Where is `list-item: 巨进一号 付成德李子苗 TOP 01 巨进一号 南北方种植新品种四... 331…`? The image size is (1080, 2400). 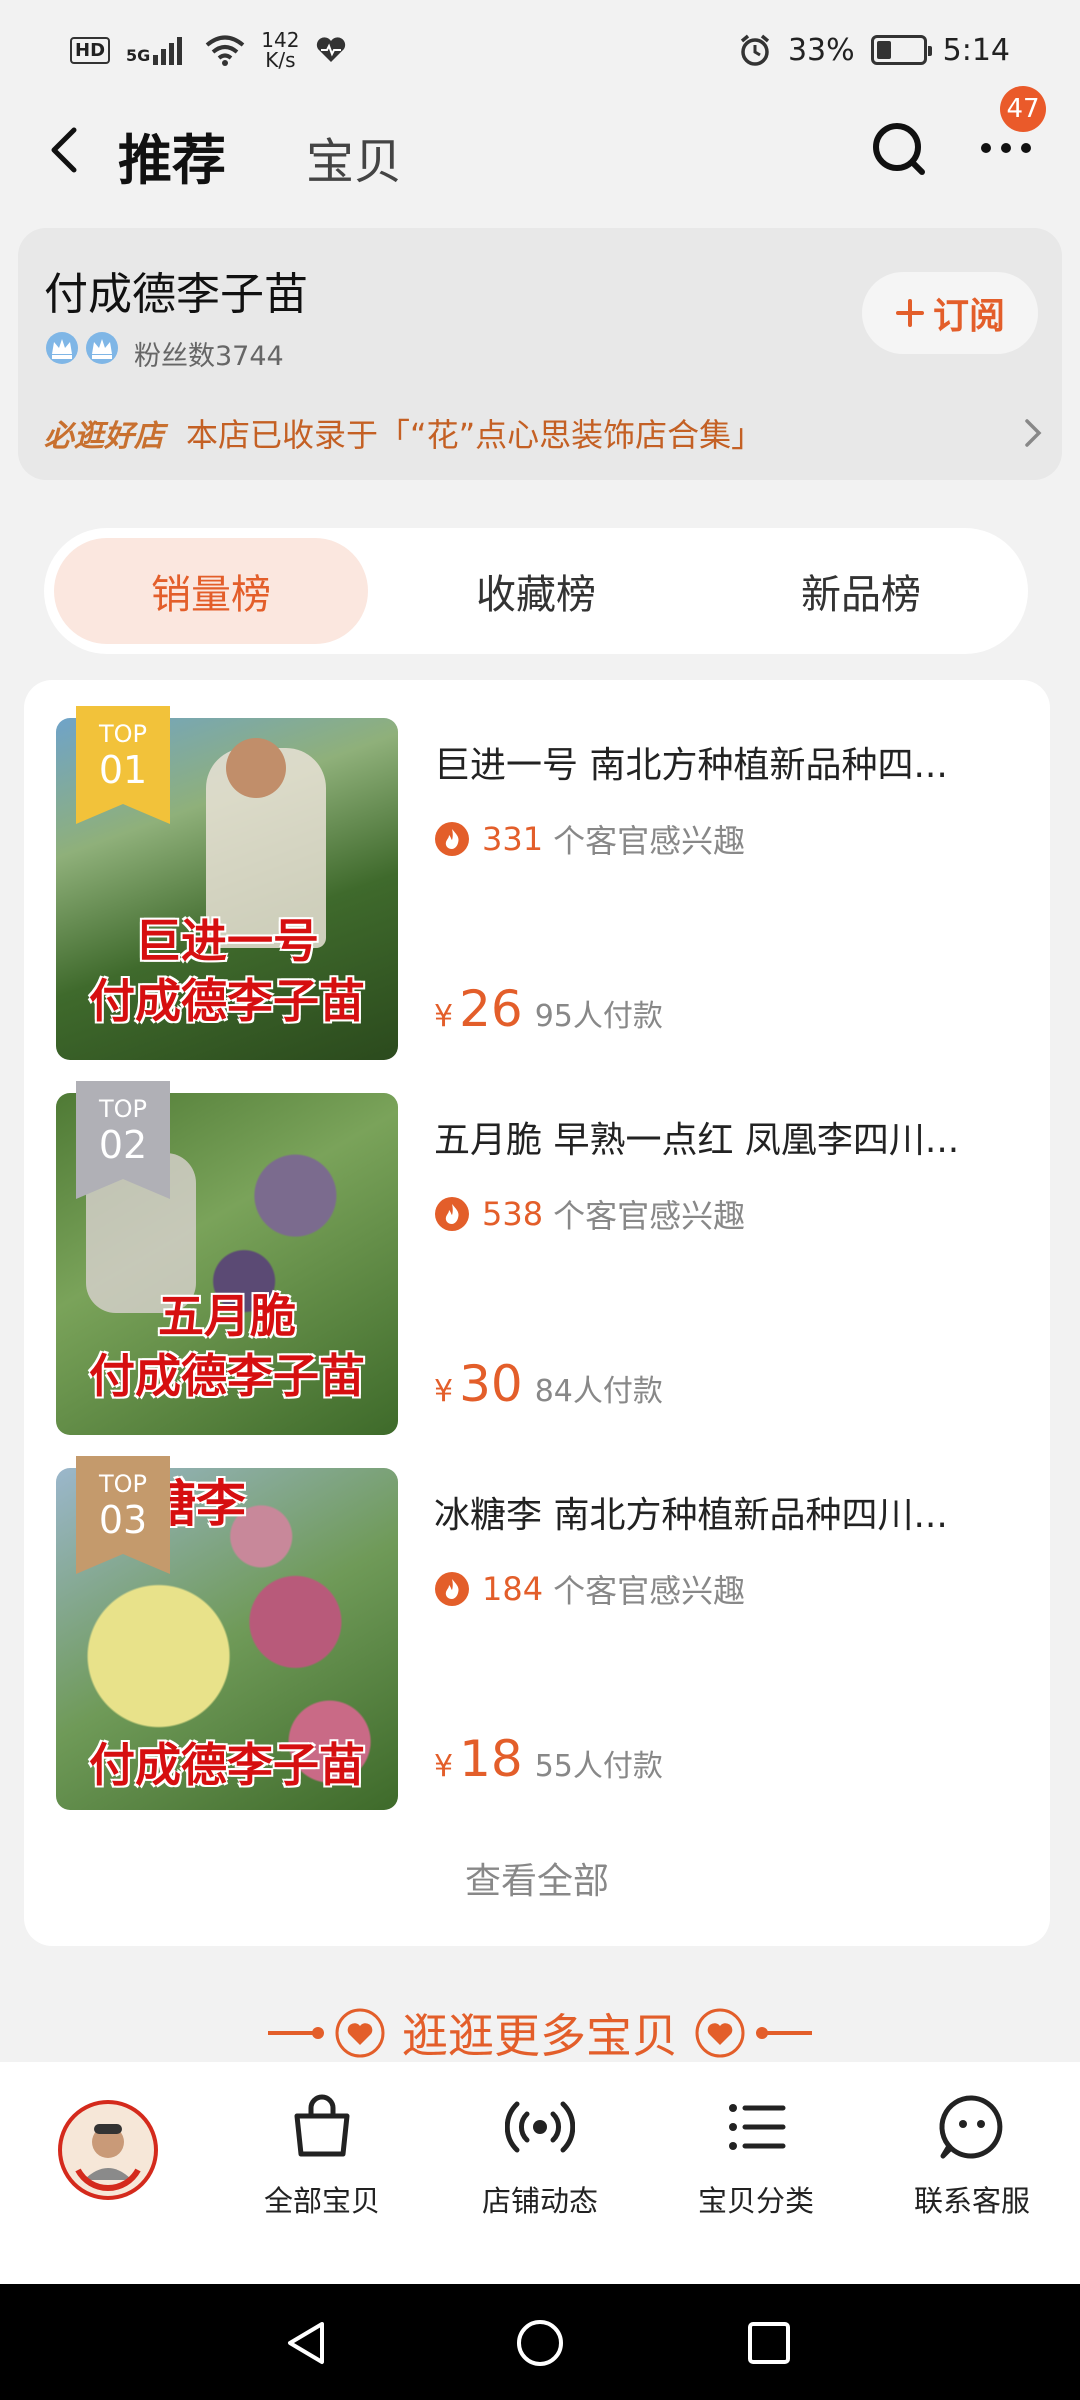 list-item: 巨进一号 付成德李子苗 TOP 01 巨进一号 南北方种植新品种四... 331… is located at coordinates (536, 884).